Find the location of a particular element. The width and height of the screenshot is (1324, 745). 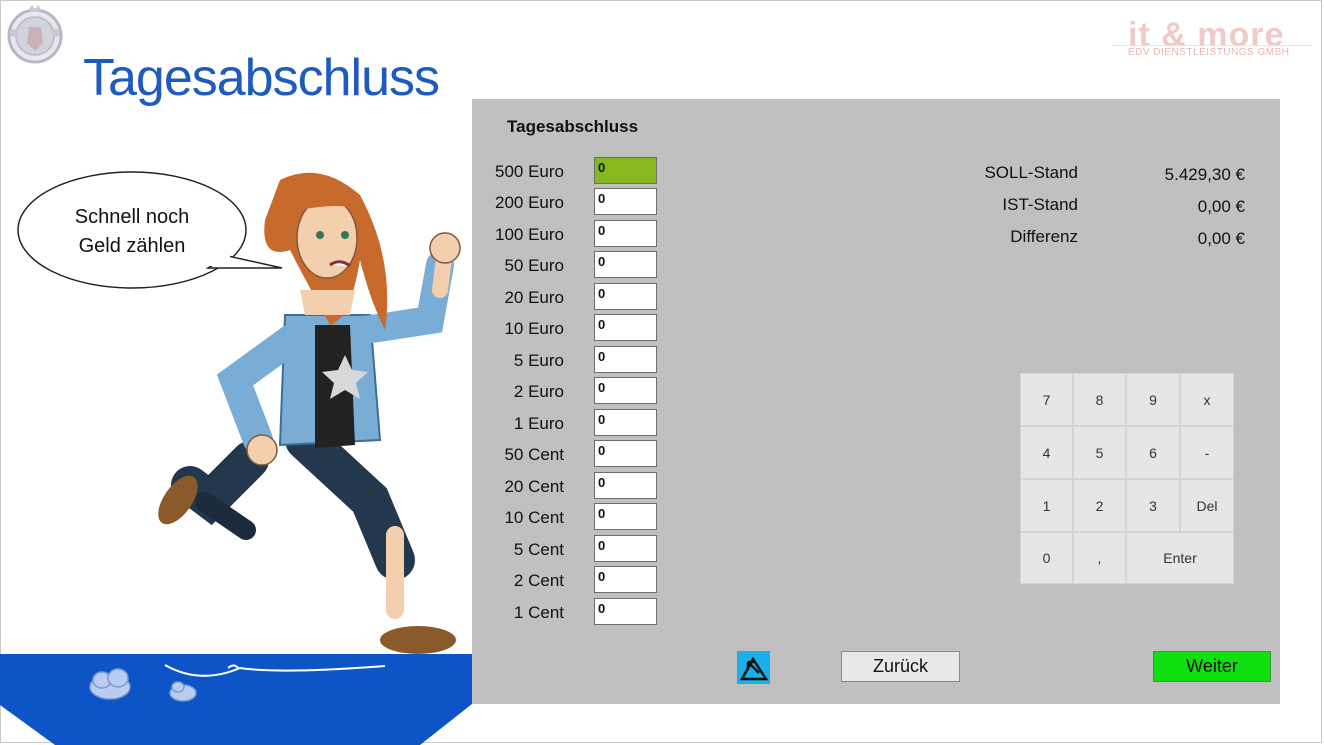

denomination-label: 20 Euro is located at coordinates (534, 297).